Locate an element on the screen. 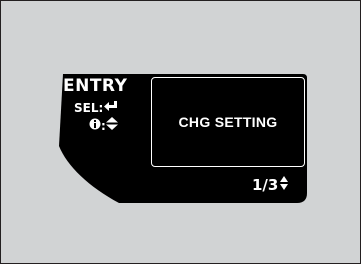  select-hint: SEL: is located at coordinates (96, 108).